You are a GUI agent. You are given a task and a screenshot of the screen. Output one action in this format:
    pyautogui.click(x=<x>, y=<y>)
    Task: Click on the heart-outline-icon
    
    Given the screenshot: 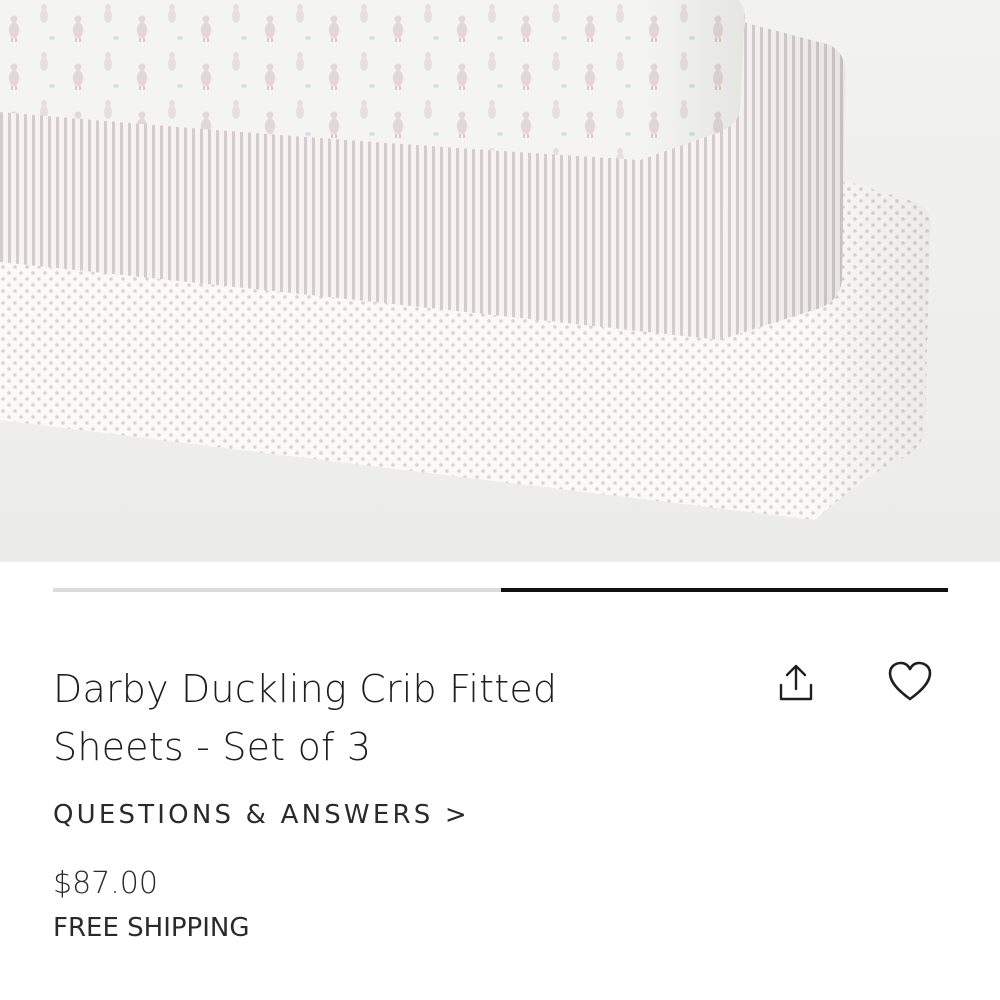 What is the action you would take?
    pyautogui.click(x=910, y=681)
    